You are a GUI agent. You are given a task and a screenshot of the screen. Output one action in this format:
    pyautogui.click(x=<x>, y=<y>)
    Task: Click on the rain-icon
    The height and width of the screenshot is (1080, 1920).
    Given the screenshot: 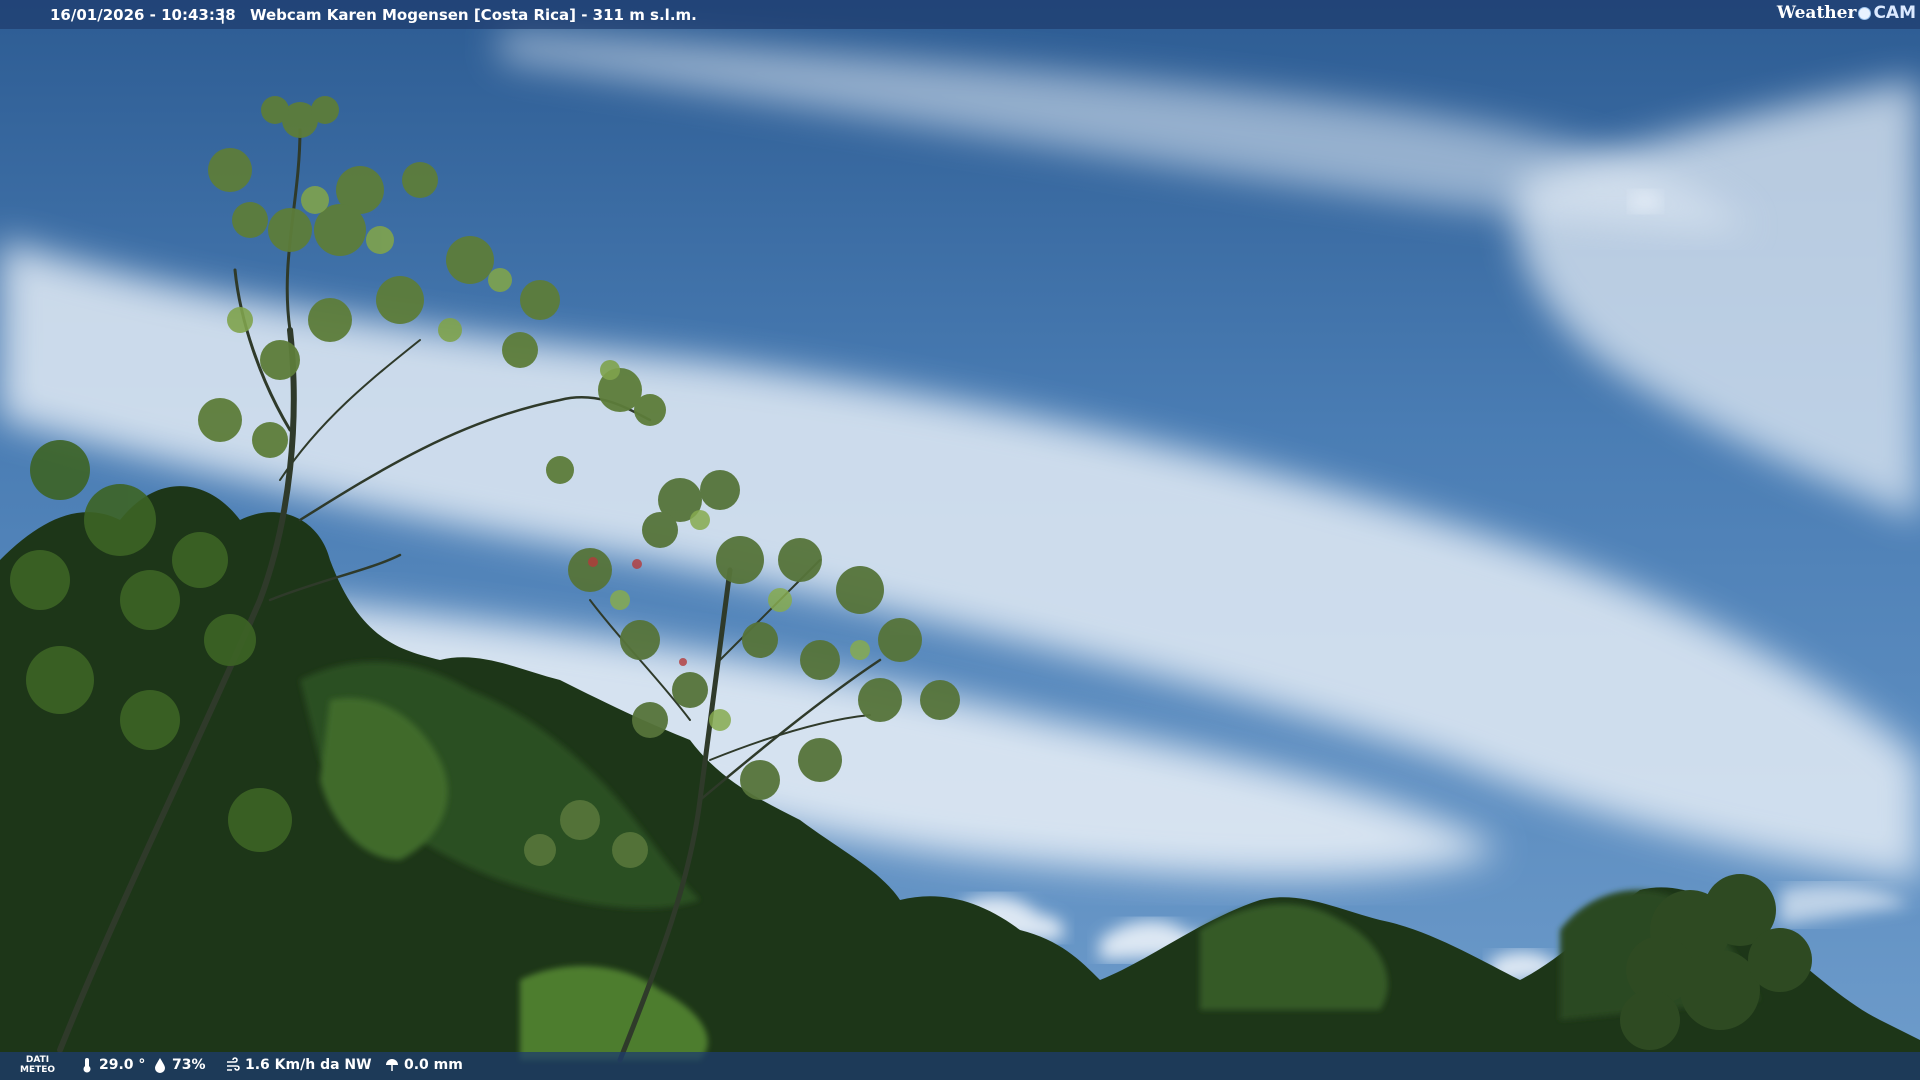 What is the action you would take?
    pyautogui.click(x=392, y=1065)
    